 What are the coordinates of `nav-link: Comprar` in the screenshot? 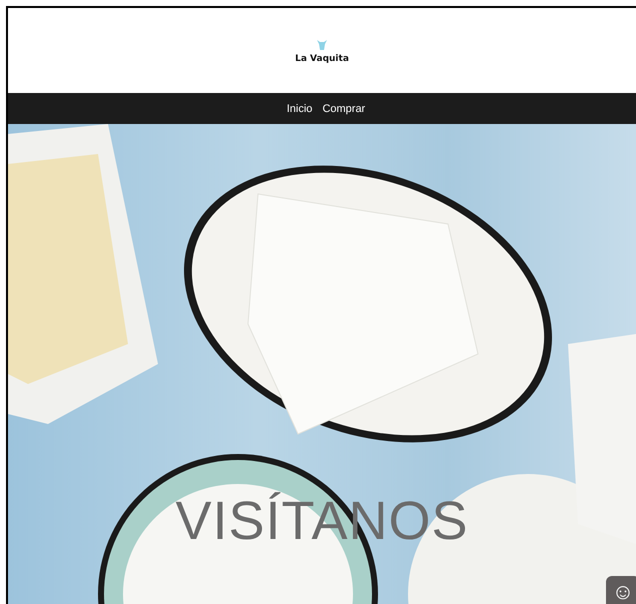 It's located at (344, 108).